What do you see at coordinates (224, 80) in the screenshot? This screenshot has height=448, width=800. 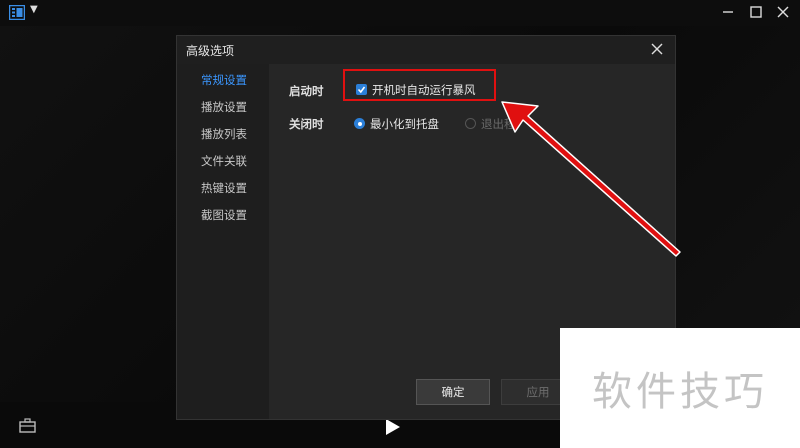 I see `nav-item-general: 常规设置` at bounding box center [224, 80].